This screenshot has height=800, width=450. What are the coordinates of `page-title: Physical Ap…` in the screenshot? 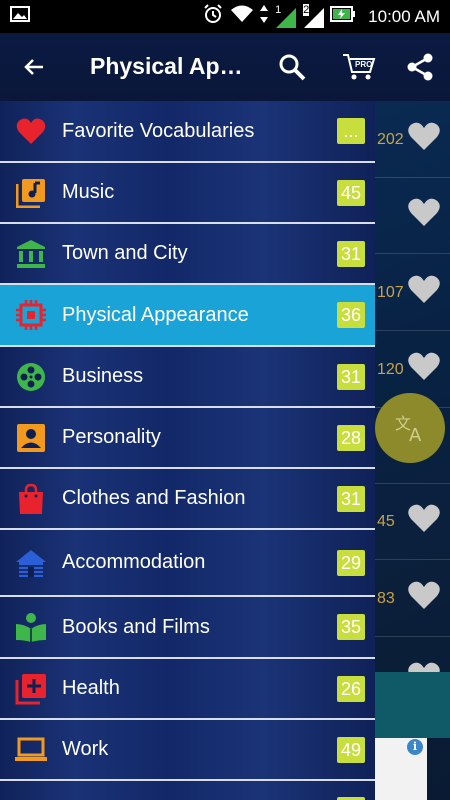 It's located at (166, 66).